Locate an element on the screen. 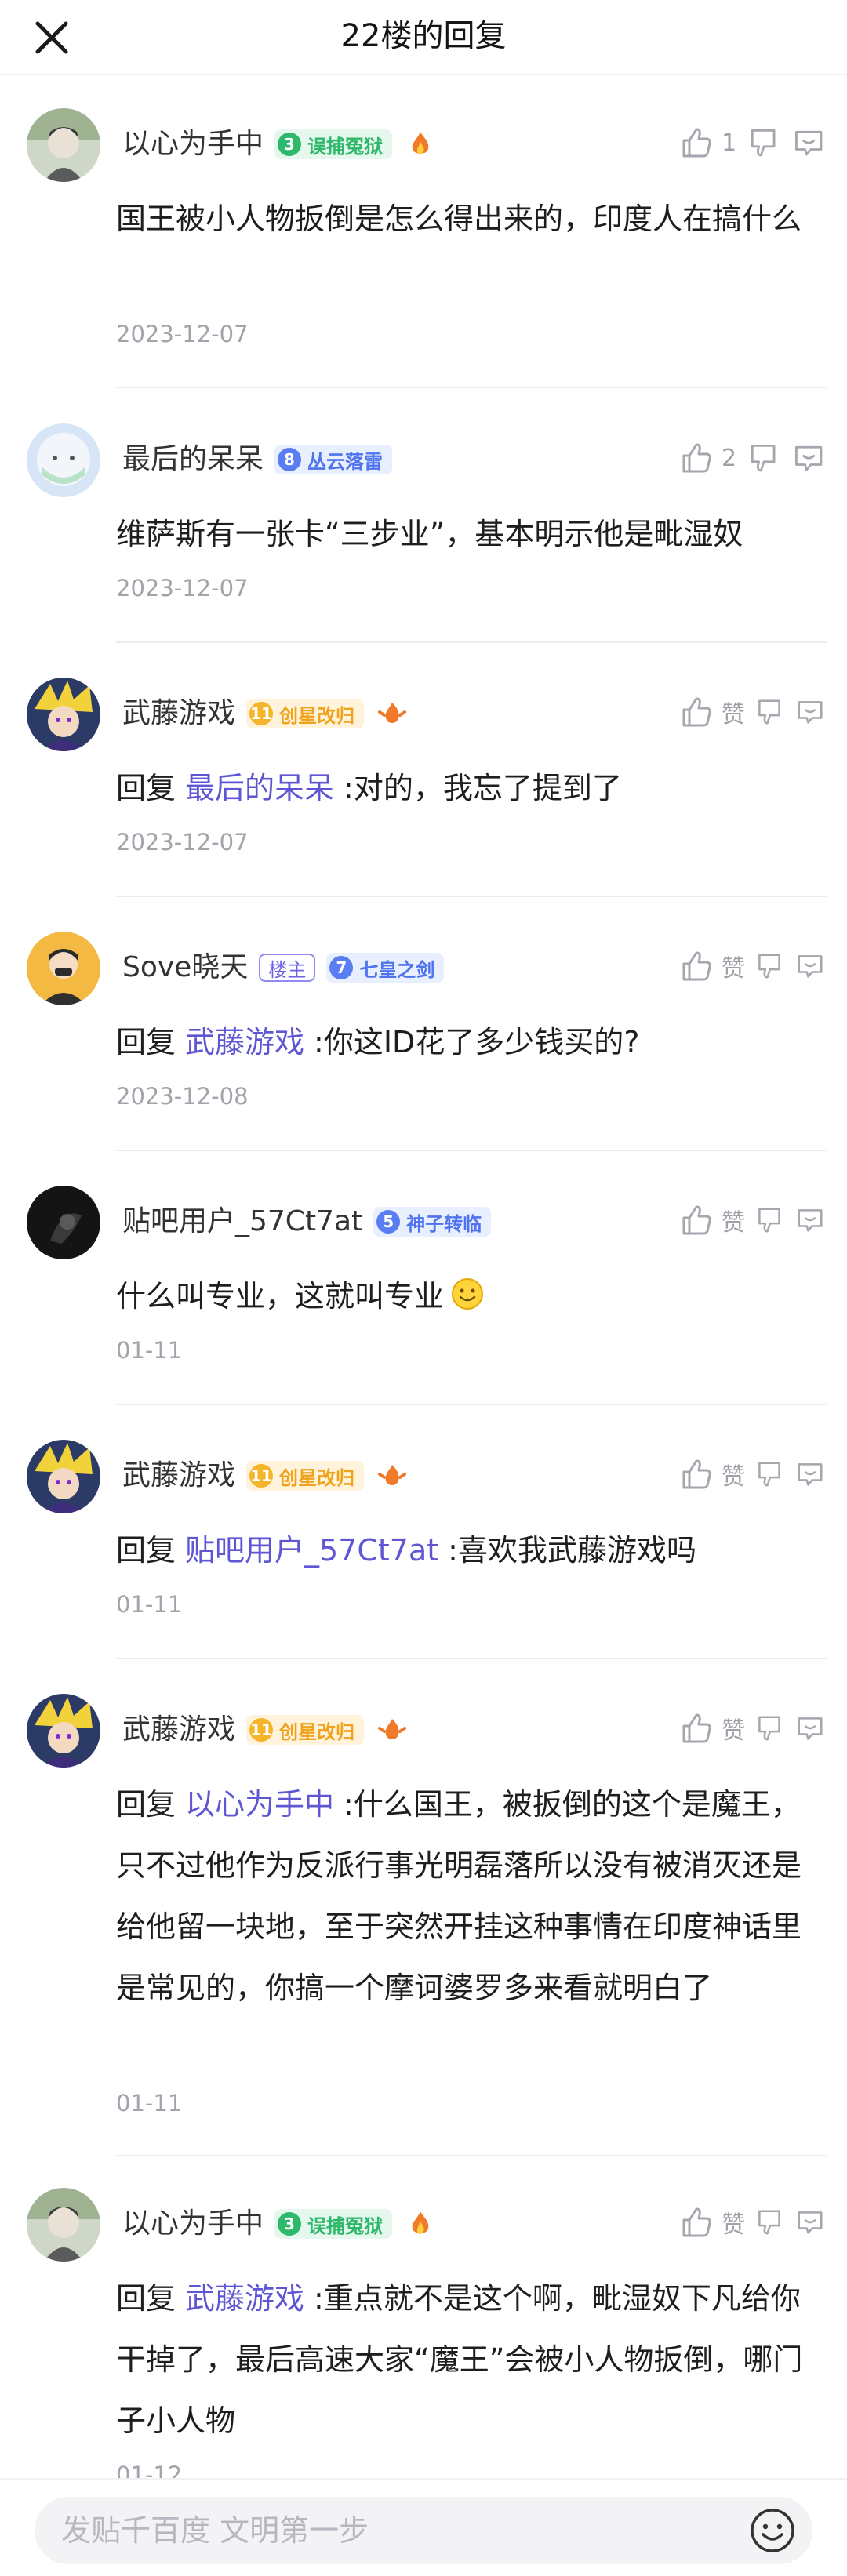 The width and height of the screenshot is (847, 2576). bottom-input-bar: 发贴千百度 文明第一步 is located at coordinates (423, 2527).